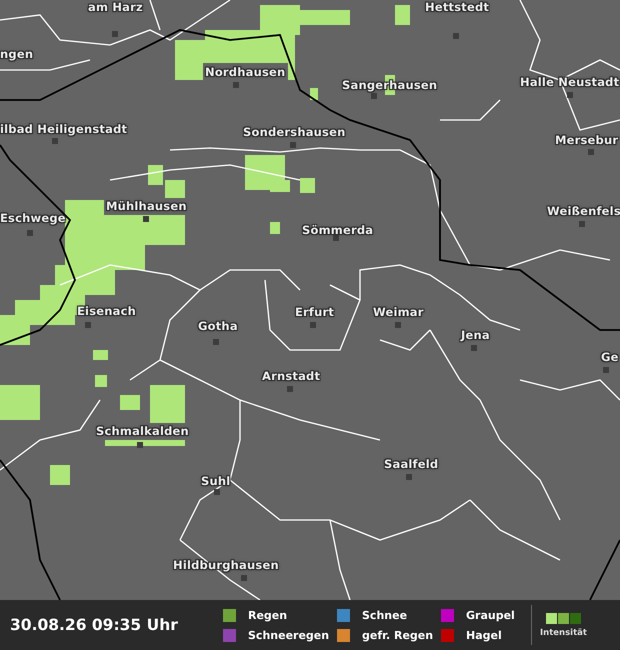 The image size is (620, 650). What do you see at coordinates (338, 230) in the screenshot?
I see `city-label: Sömmerda` at bounding box center [338, 230].